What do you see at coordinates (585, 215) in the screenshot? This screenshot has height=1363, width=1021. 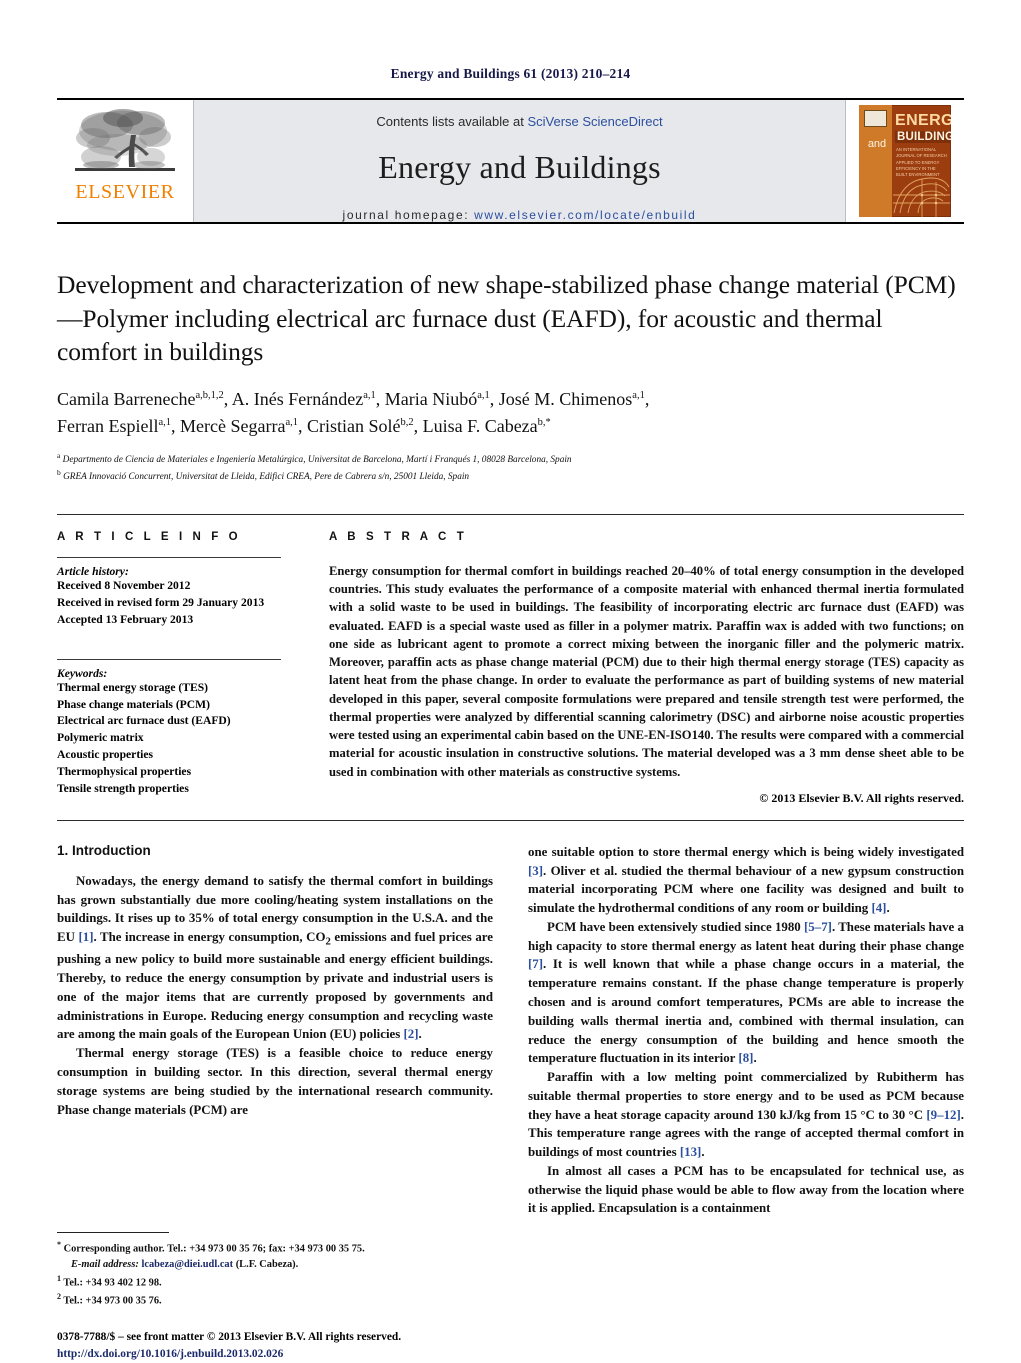 I see `homepage-url: www.elsevier.com/locate/enbuild` at bounding box center [585, 215].